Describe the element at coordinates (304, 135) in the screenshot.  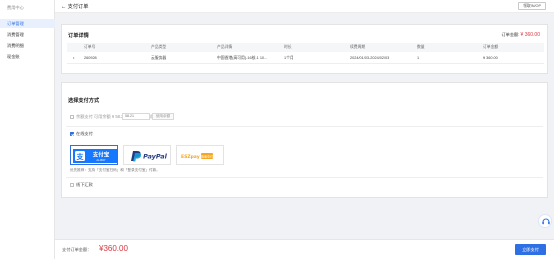
I see `online-option: 在线支付` at that location.